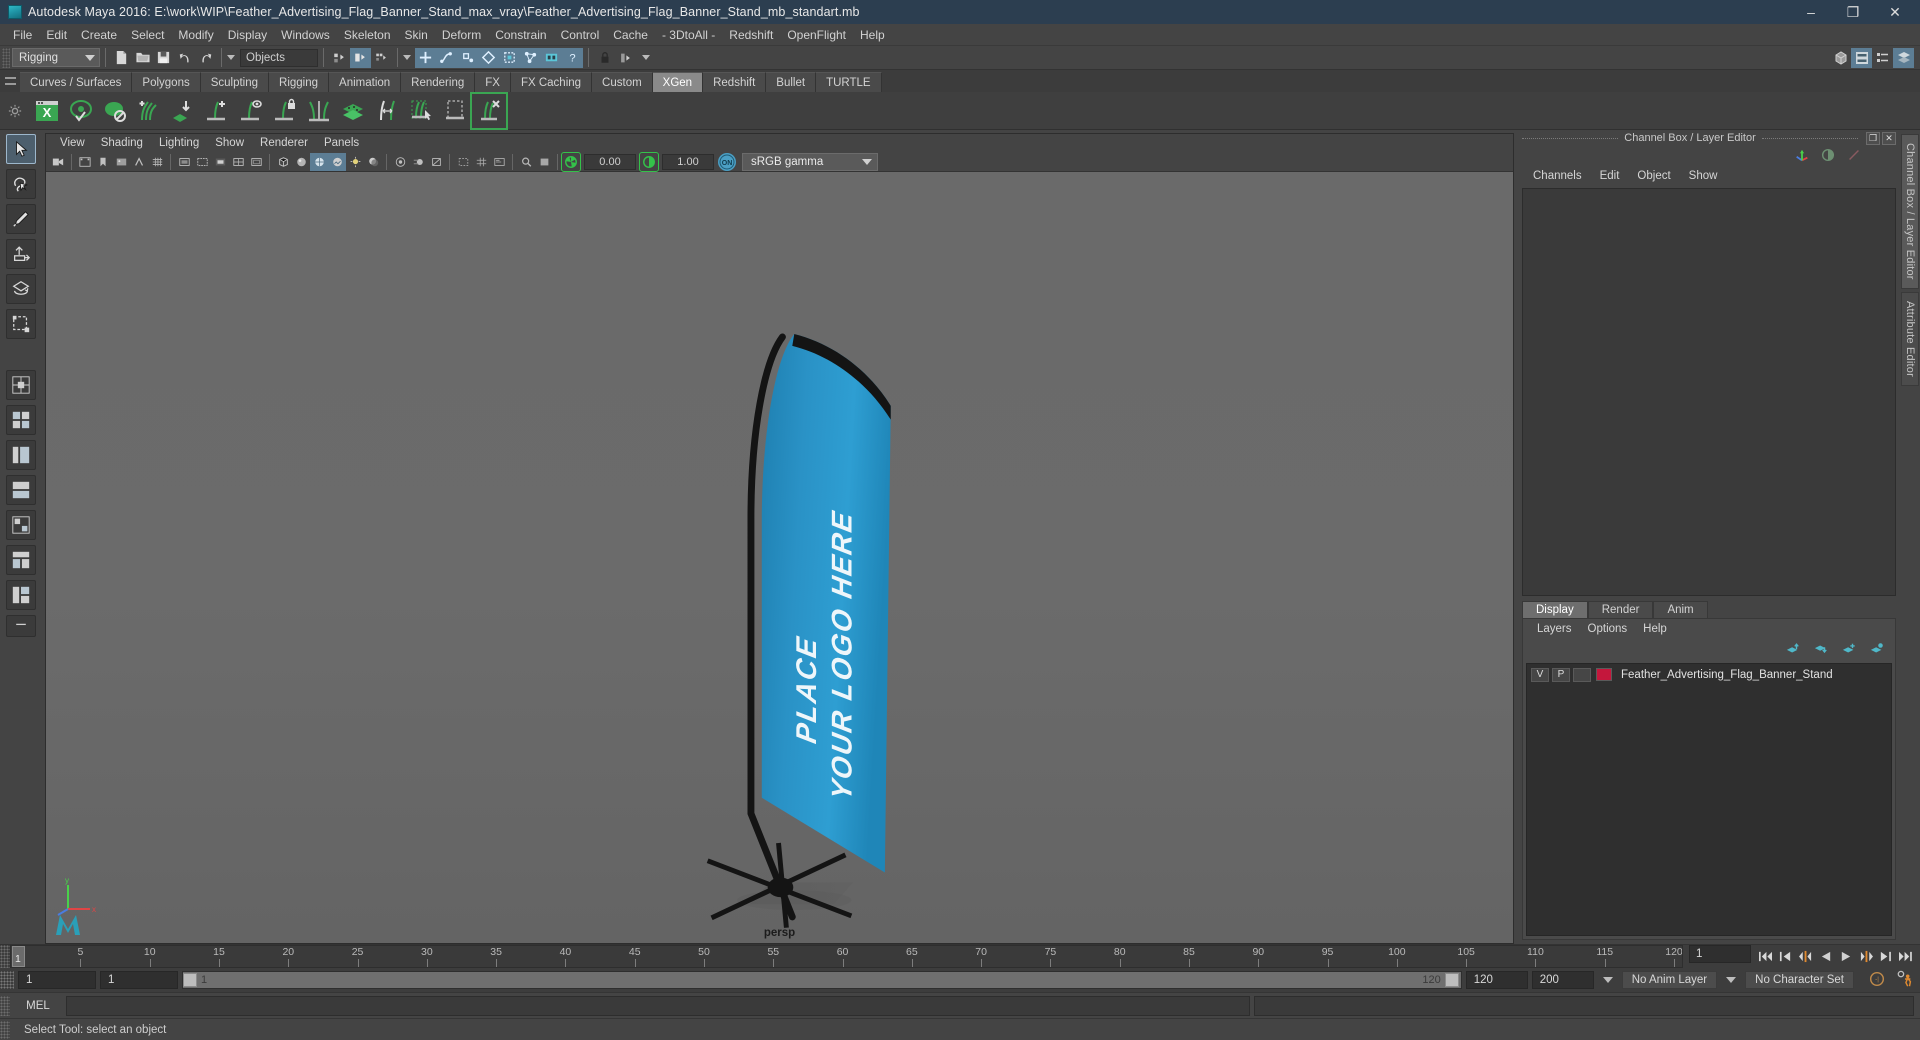 The height and width of the screenshot is (1040, 1920). I want to click on channel-box-menu-channels: Channels, so click(1557, 176).